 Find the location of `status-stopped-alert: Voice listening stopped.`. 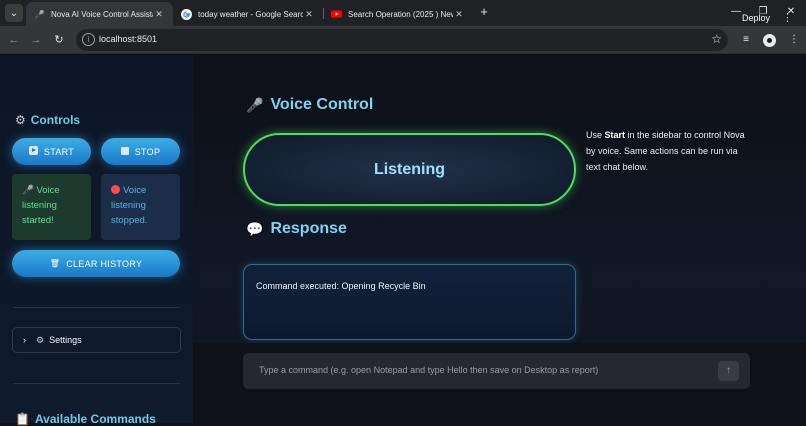

status-stopped-alert: Voice listening stopped. is located at coordinates (140, 207).